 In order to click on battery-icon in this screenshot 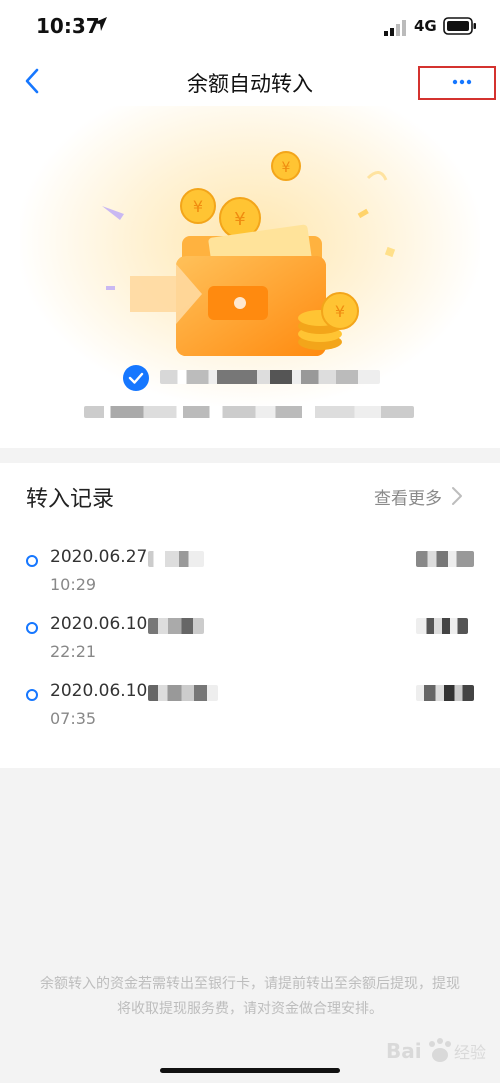, I will do `click(459, 26)`.